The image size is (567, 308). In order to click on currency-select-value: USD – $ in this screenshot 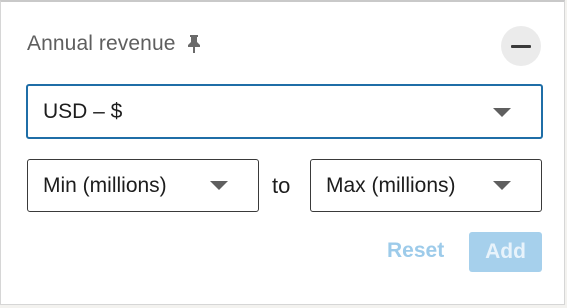, I will do `click(83, 111)`.